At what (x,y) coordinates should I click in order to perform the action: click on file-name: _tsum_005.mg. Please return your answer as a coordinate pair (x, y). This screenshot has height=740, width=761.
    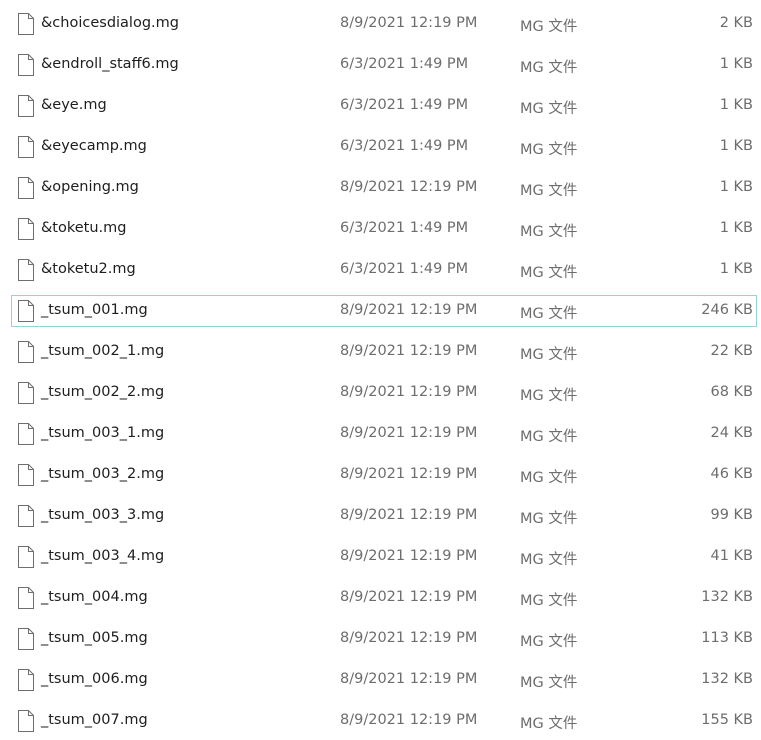
    Looking at the image, I should click on (94, 638).